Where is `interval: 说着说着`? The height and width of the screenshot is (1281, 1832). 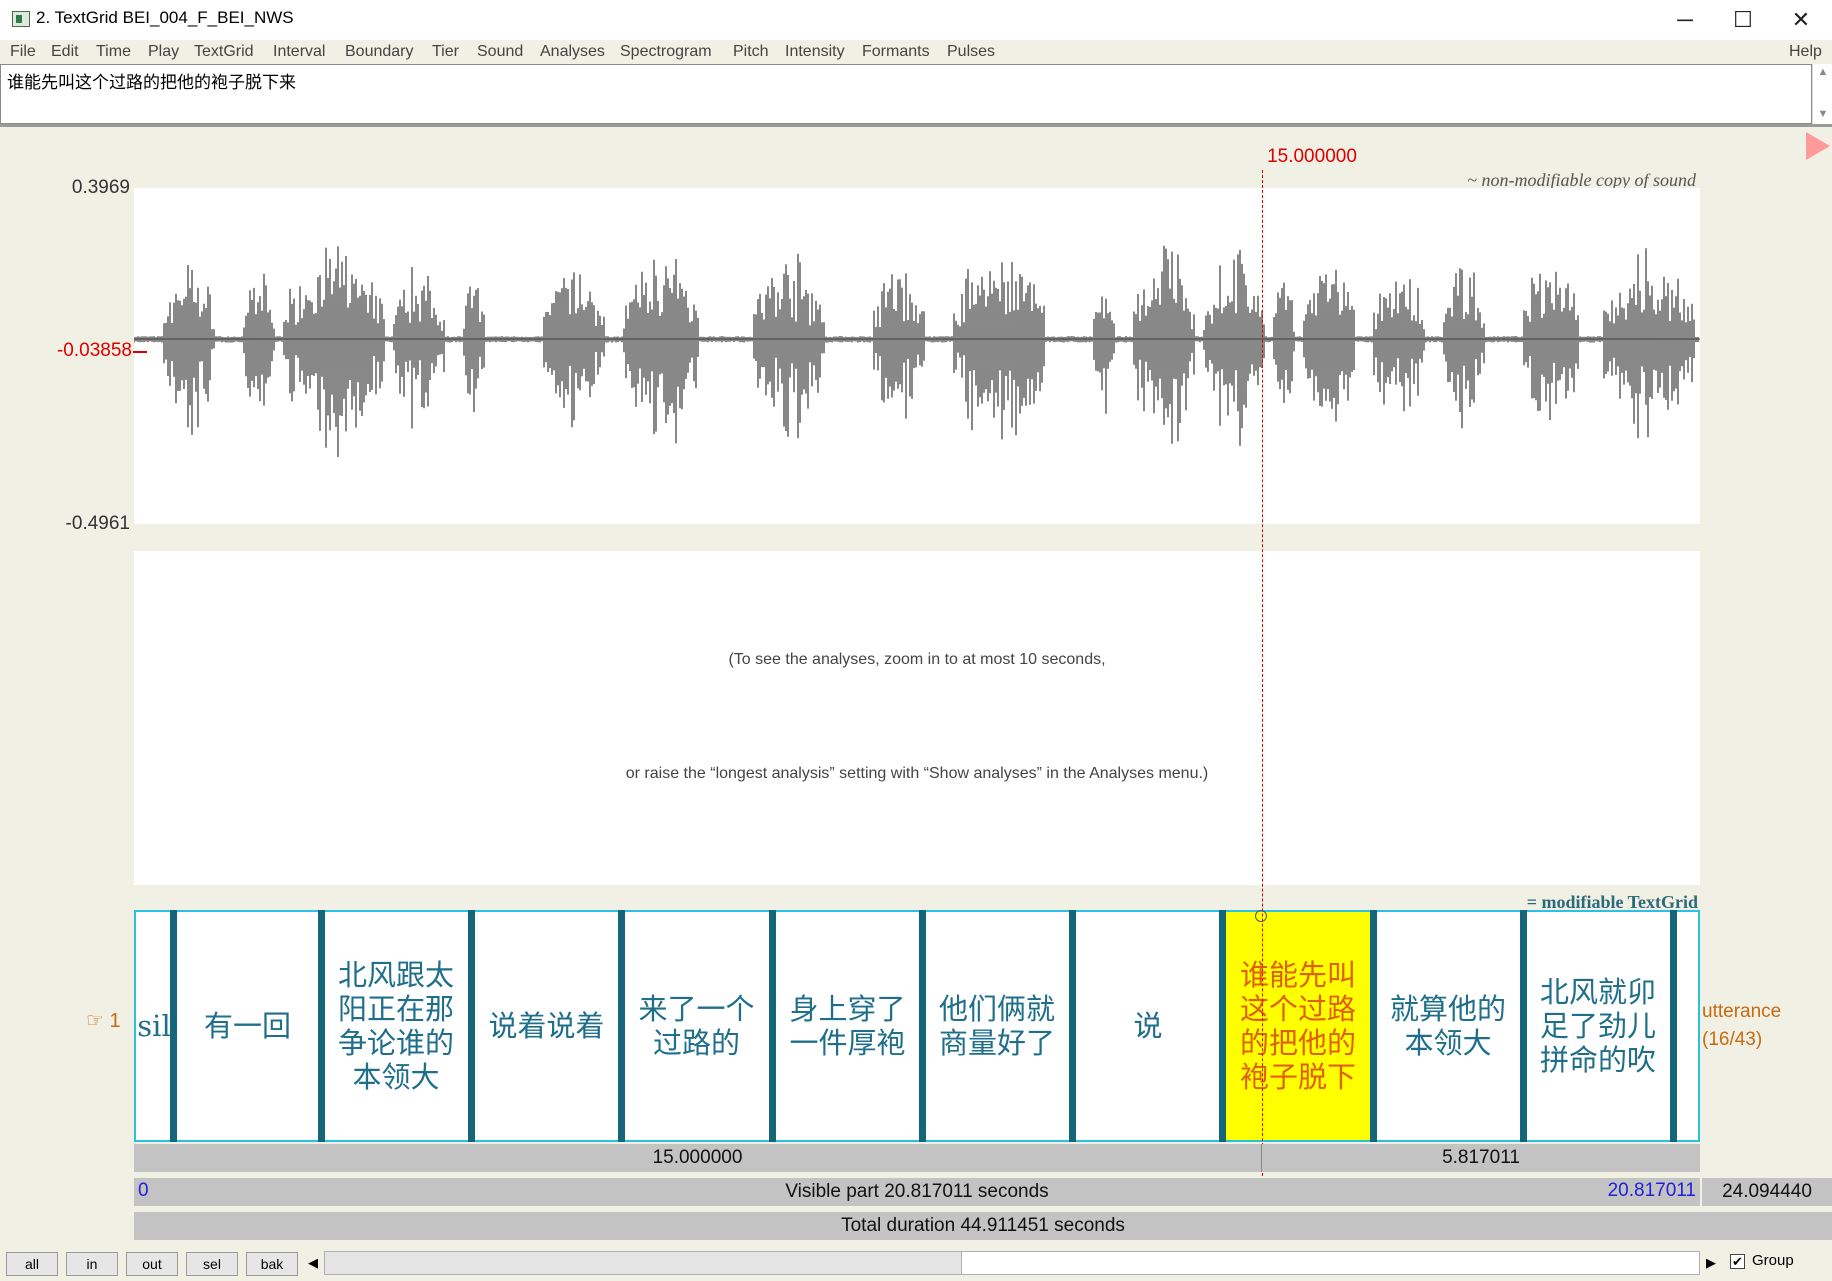 interval: 说着说着 is located at coordinates (546, 1026).